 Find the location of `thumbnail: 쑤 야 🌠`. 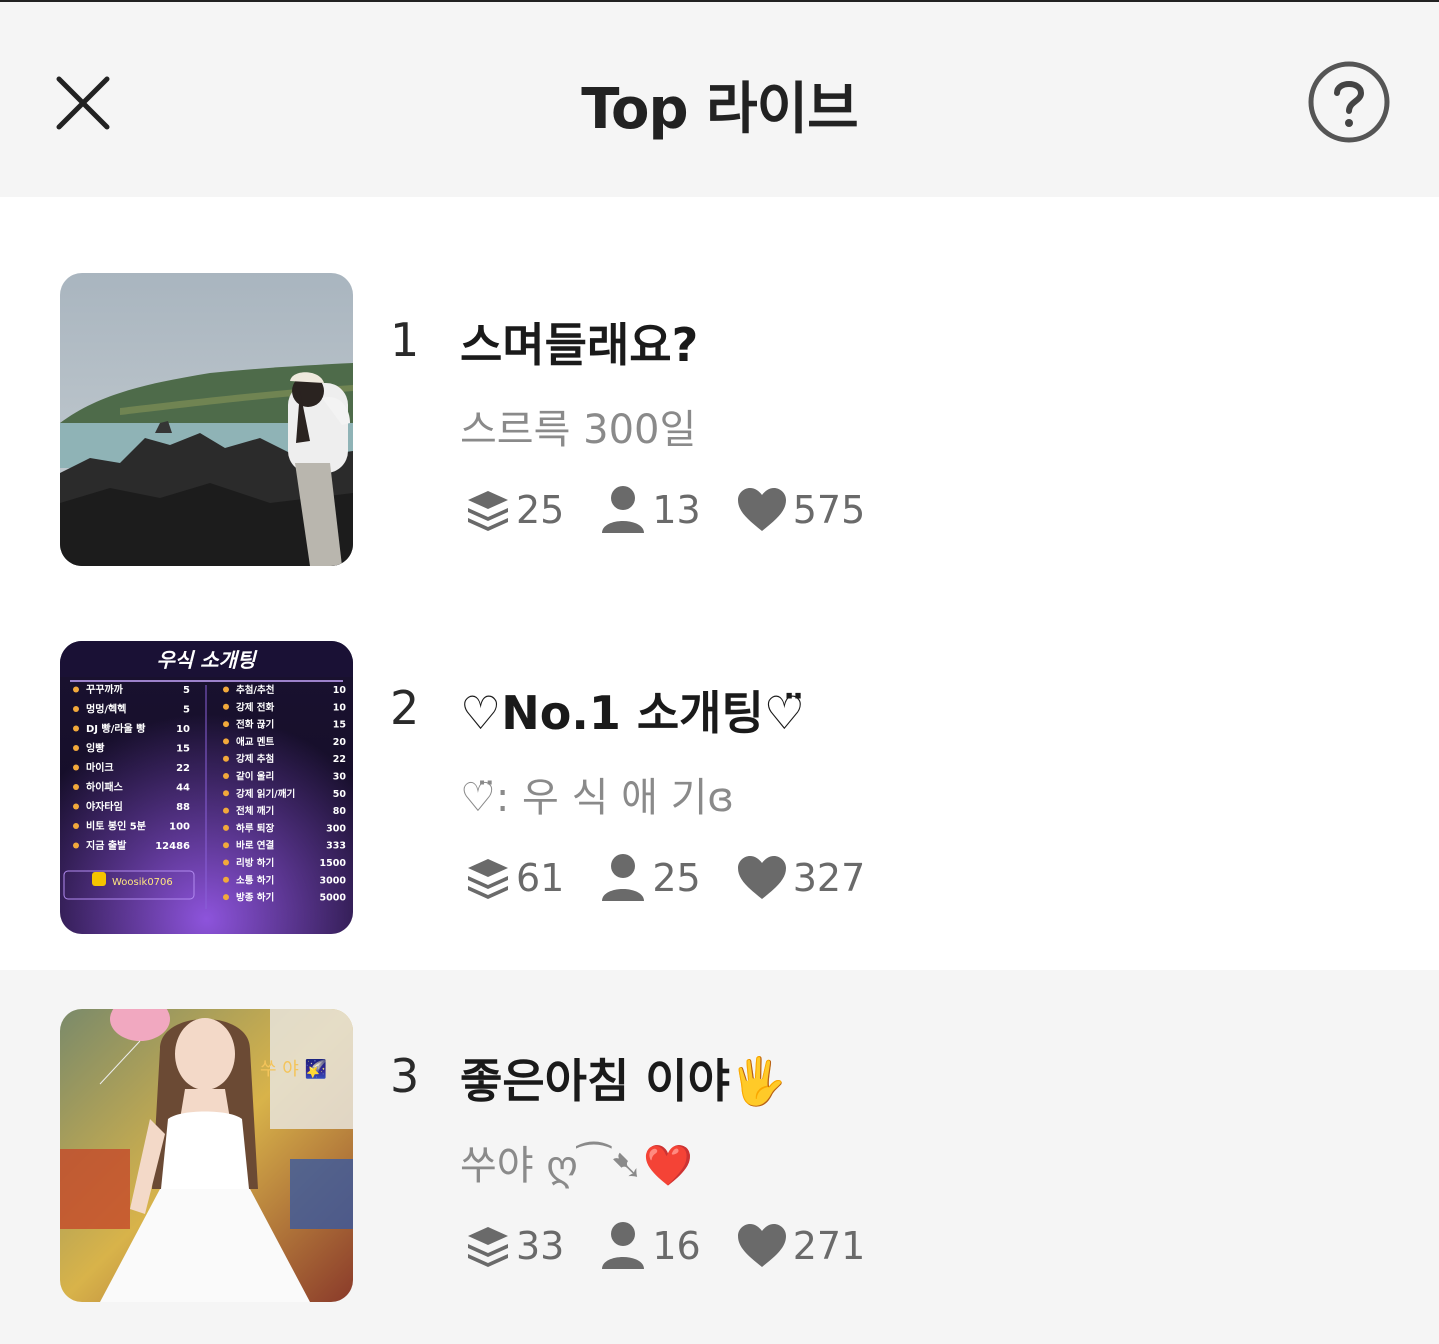

thumbnail: 쑤 야 🌠 is located at coordinates (206, 1155).